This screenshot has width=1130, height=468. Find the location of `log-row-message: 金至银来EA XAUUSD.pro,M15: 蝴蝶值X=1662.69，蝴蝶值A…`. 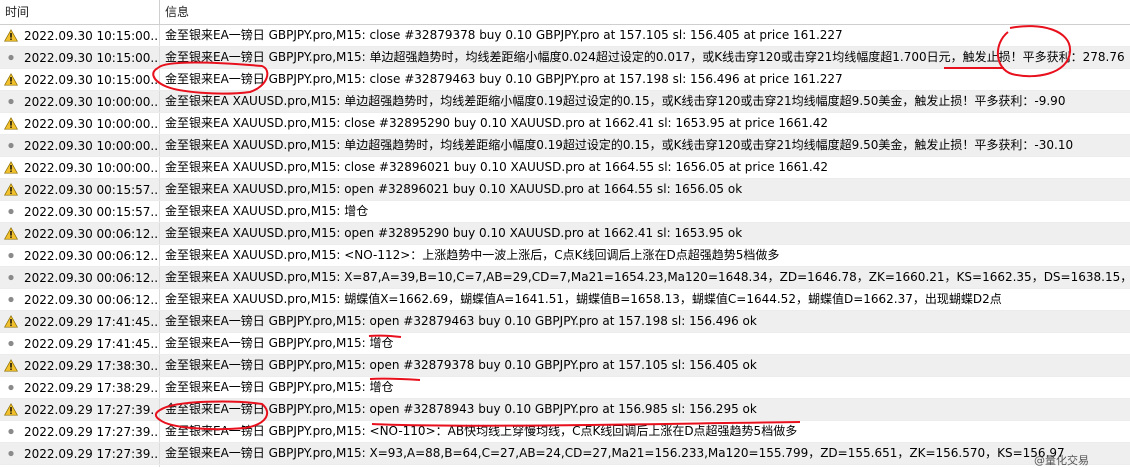

log-row-message: 金至银来EA XAUUSD.pro,M15: 蝴蝶值X=1662.69，蝴蝶值A… is located at coordinates (583, 299).